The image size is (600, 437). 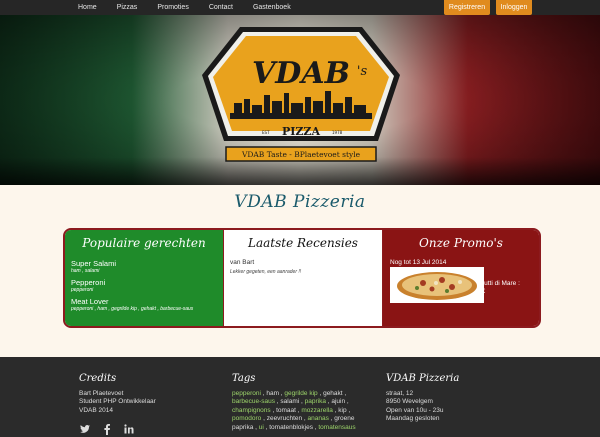 I want to click on tag-text: , tomatenblokjes ,, so click(x=291, y=427).